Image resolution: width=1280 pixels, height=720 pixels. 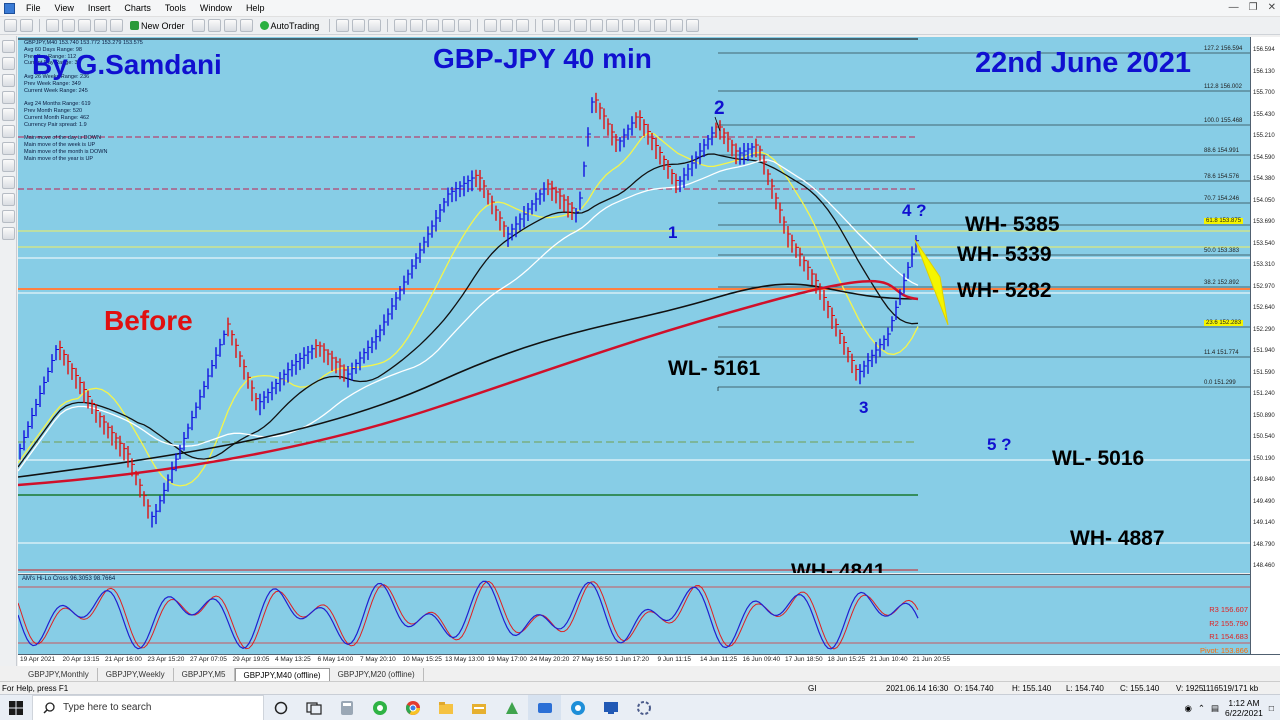 I want to click on windows-start-icon, so click(x=16, y=707).